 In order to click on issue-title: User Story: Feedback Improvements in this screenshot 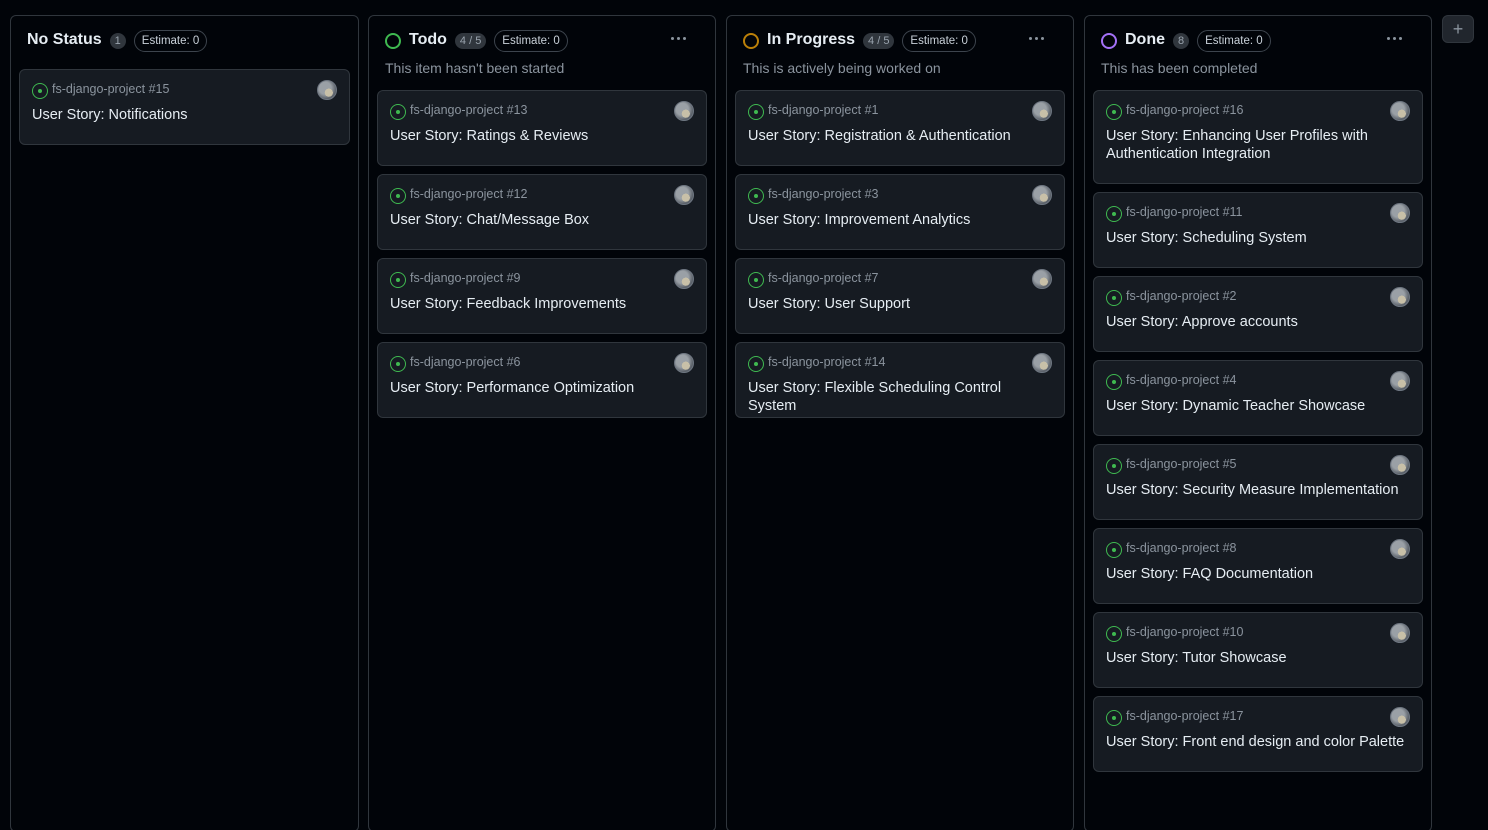, I will do `click(542, 304)`.